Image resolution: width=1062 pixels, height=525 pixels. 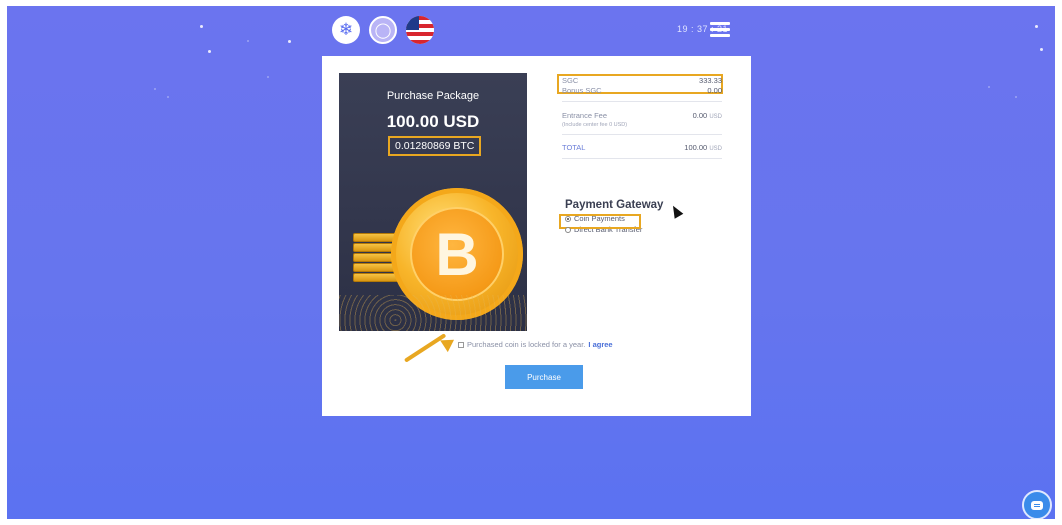 What do you see at coordinates (710, 80) in the screenshot?
I see `sgc-value: 333.33` at bounding box center [710, 80].